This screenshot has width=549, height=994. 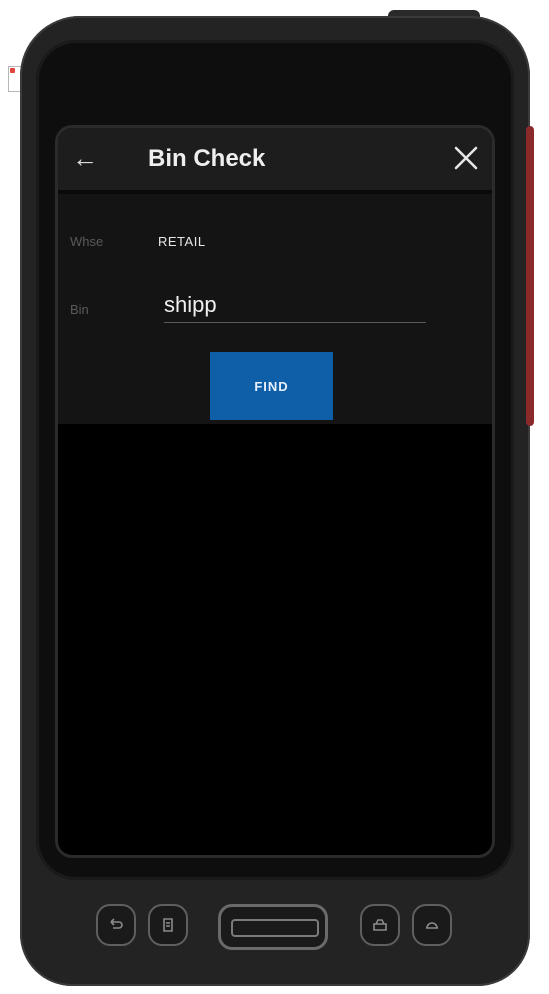 I want to click on hardware-keypad, so click(x=275, y=929).